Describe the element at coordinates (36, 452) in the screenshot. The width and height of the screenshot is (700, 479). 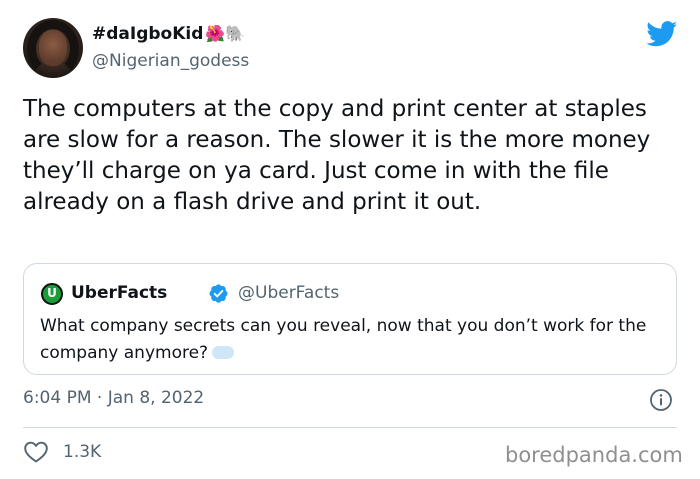
I see `heart-icon` at that location.